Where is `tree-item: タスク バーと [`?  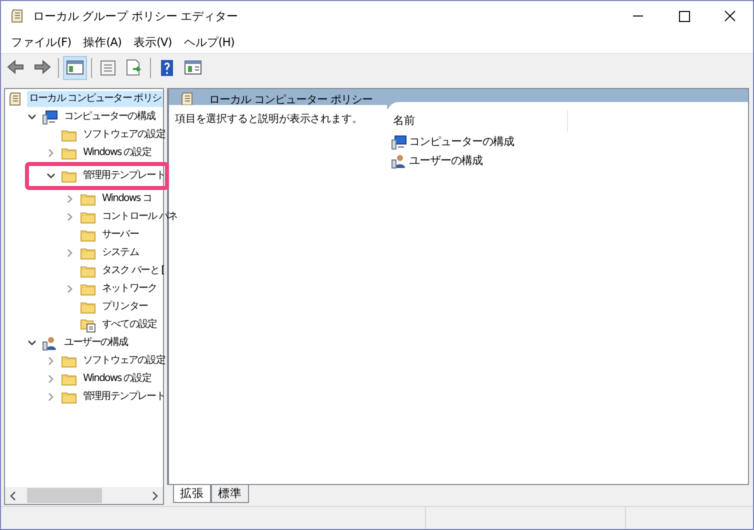
tree-item: タスク バーと [ is located at coordinates (133, 271).